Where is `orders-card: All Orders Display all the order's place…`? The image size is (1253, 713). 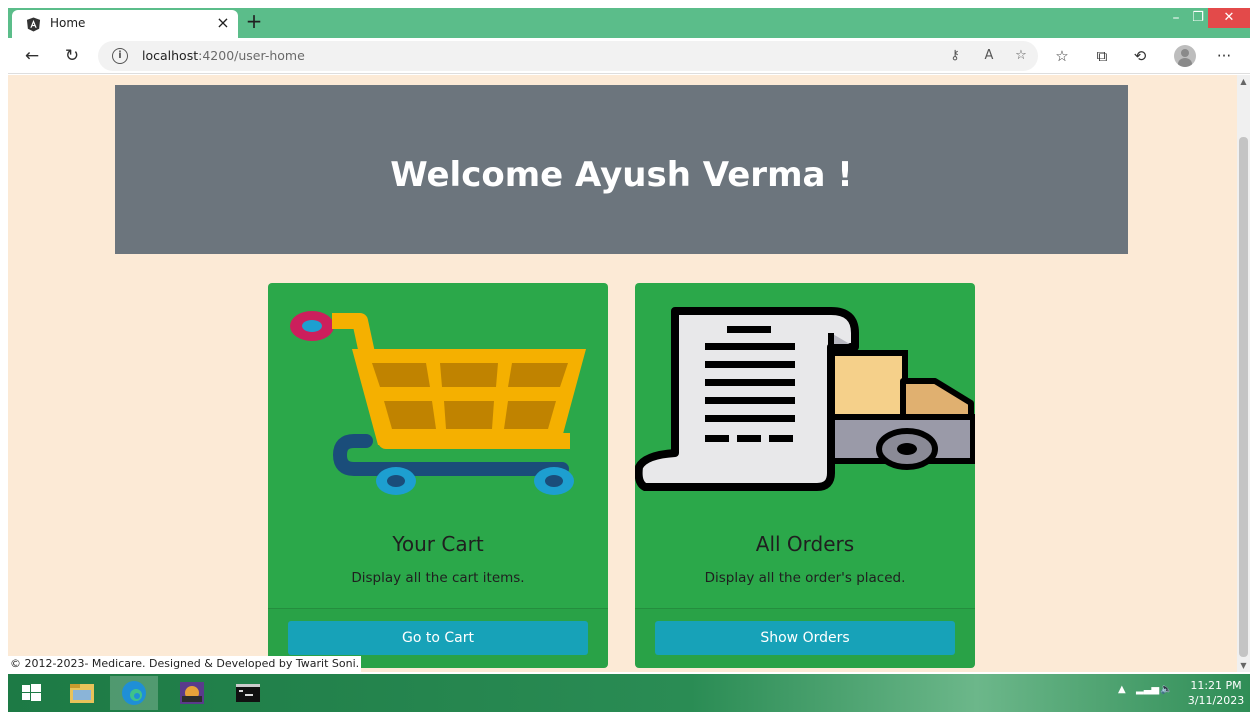
orders-card: All Orders Display all the order's place… is located at coordinates (805, 475).